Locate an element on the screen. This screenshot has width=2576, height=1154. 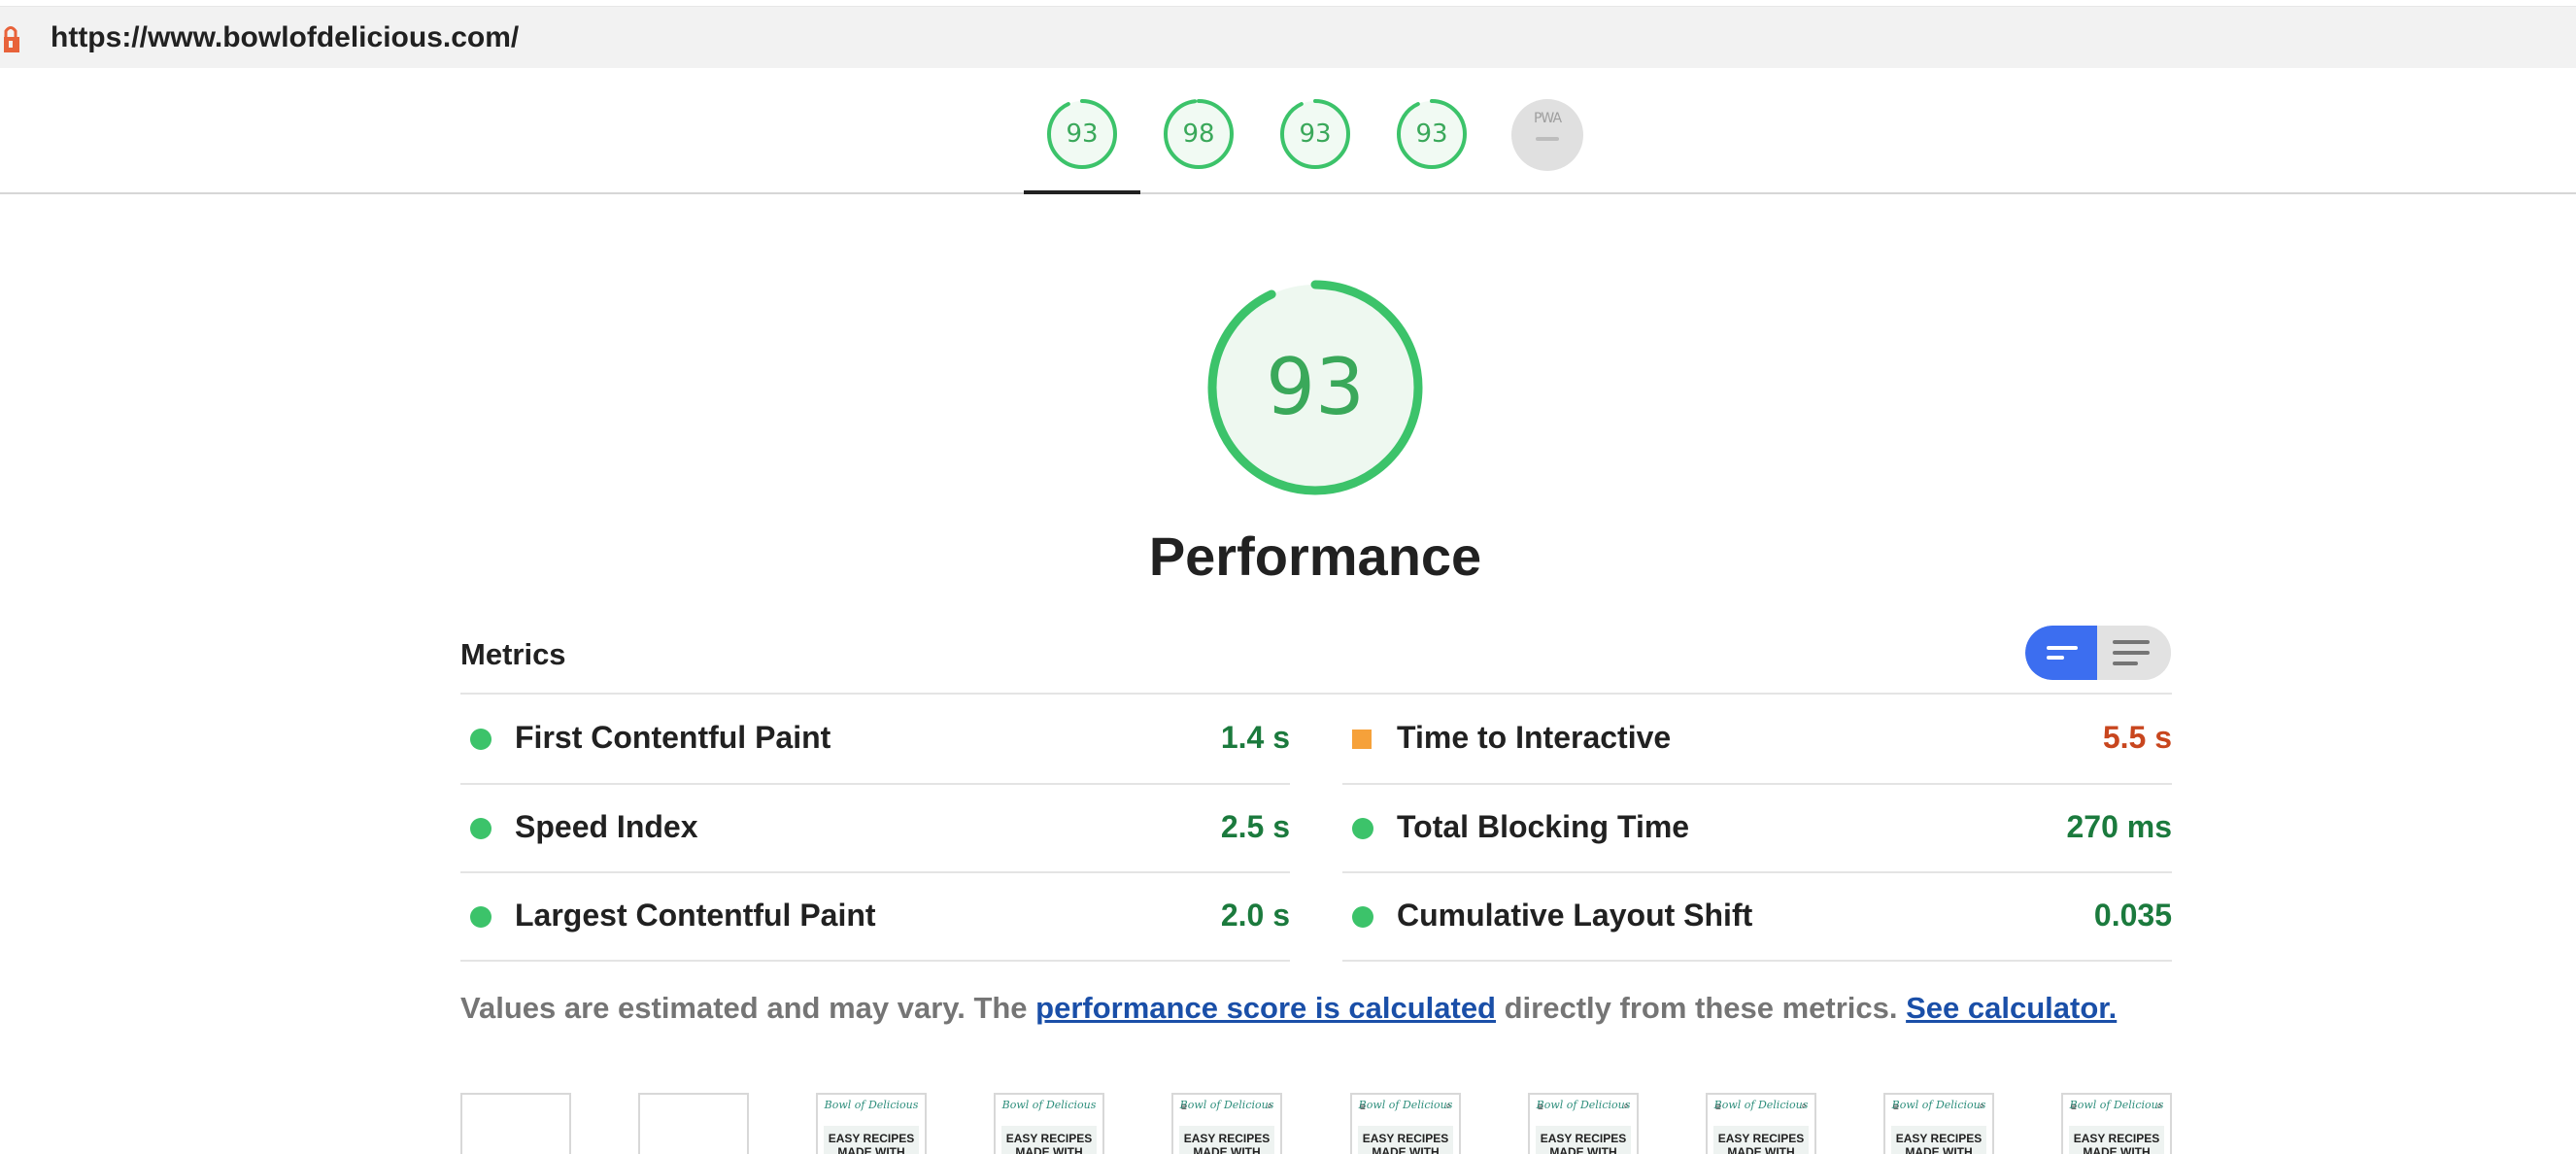
pwa-dash-icon is located at coordinates (1547, 139).